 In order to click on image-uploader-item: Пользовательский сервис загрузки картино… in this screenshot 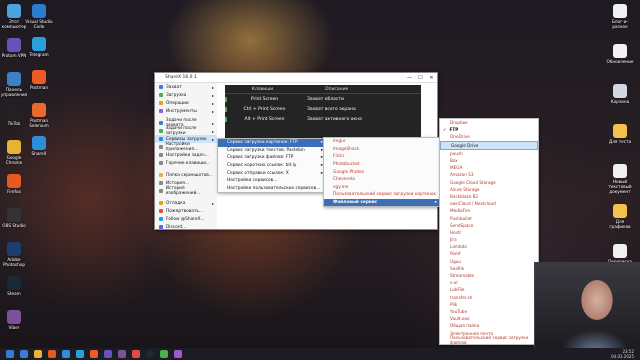, I will do `click(382, 195)`.